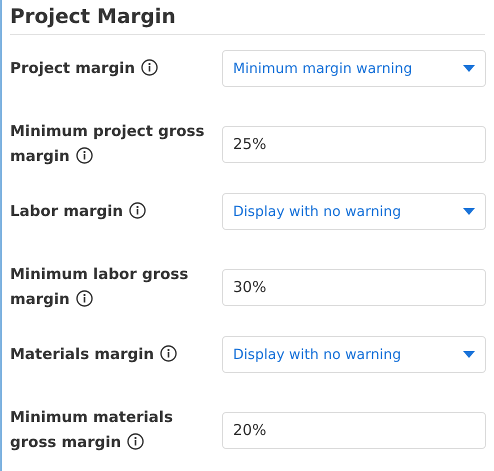 The image size is (494, 471). What do you see at coordinates (354, 287) in the screenshot?
I see `input-field: 30%` at bounding box center [354, 287].